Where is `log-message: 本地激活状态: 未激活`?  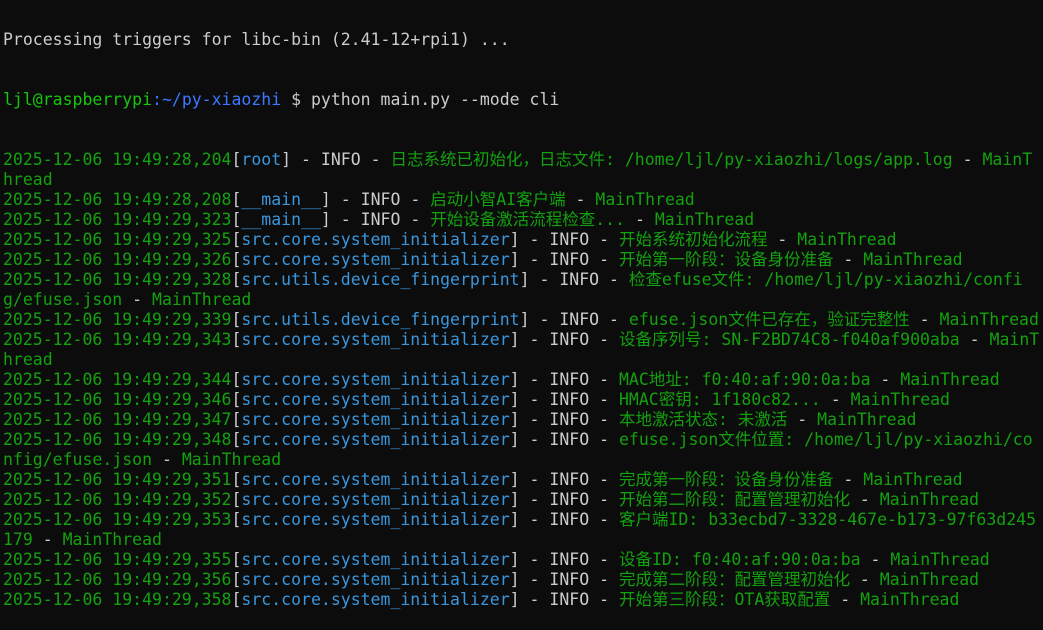
log-message: 本地激活状态: 未激活 is located at coordinates (703, 419).